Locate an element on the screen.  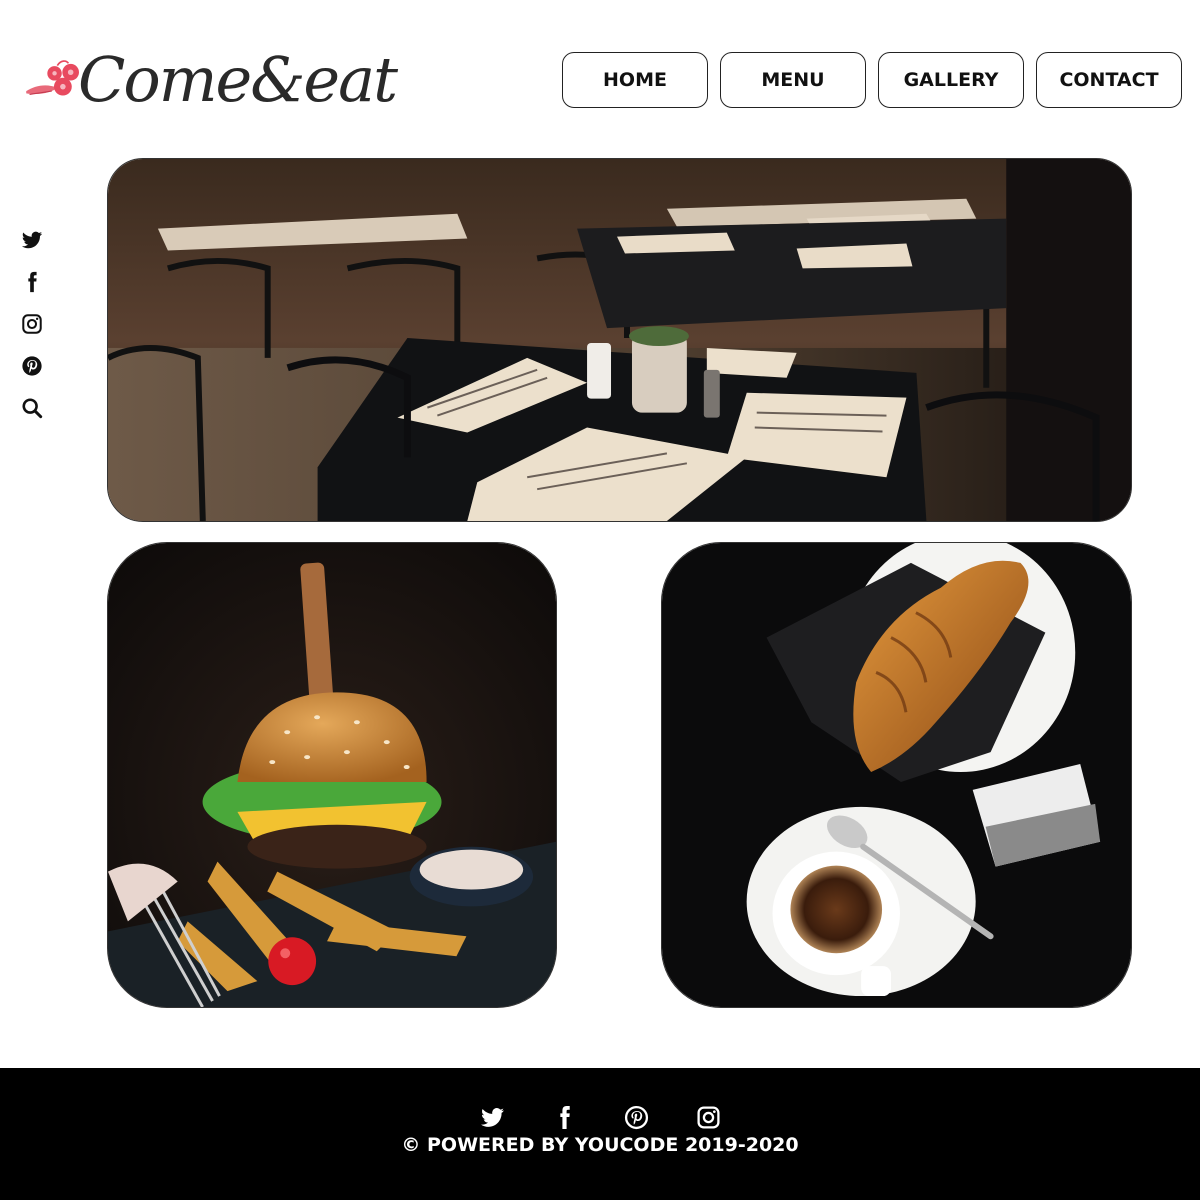
copyright-text: © POWERED BY YOUCODE 2019-2020 is located at coordinates (600, 1145).